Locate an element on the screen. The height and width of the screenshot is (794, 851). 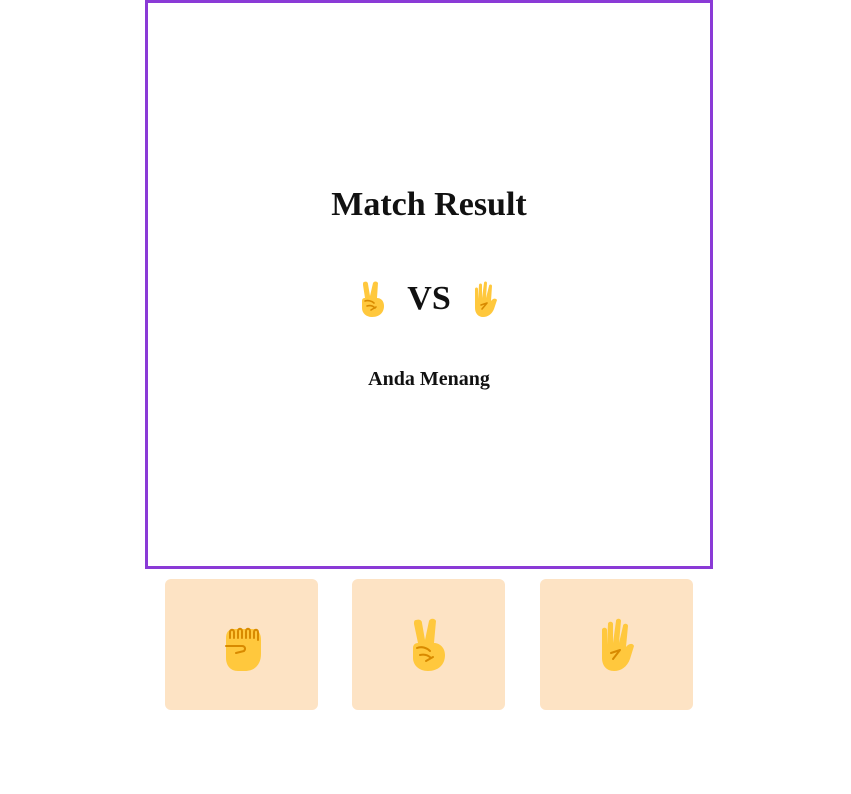
scissors-button is located at coordinates (428, 644).